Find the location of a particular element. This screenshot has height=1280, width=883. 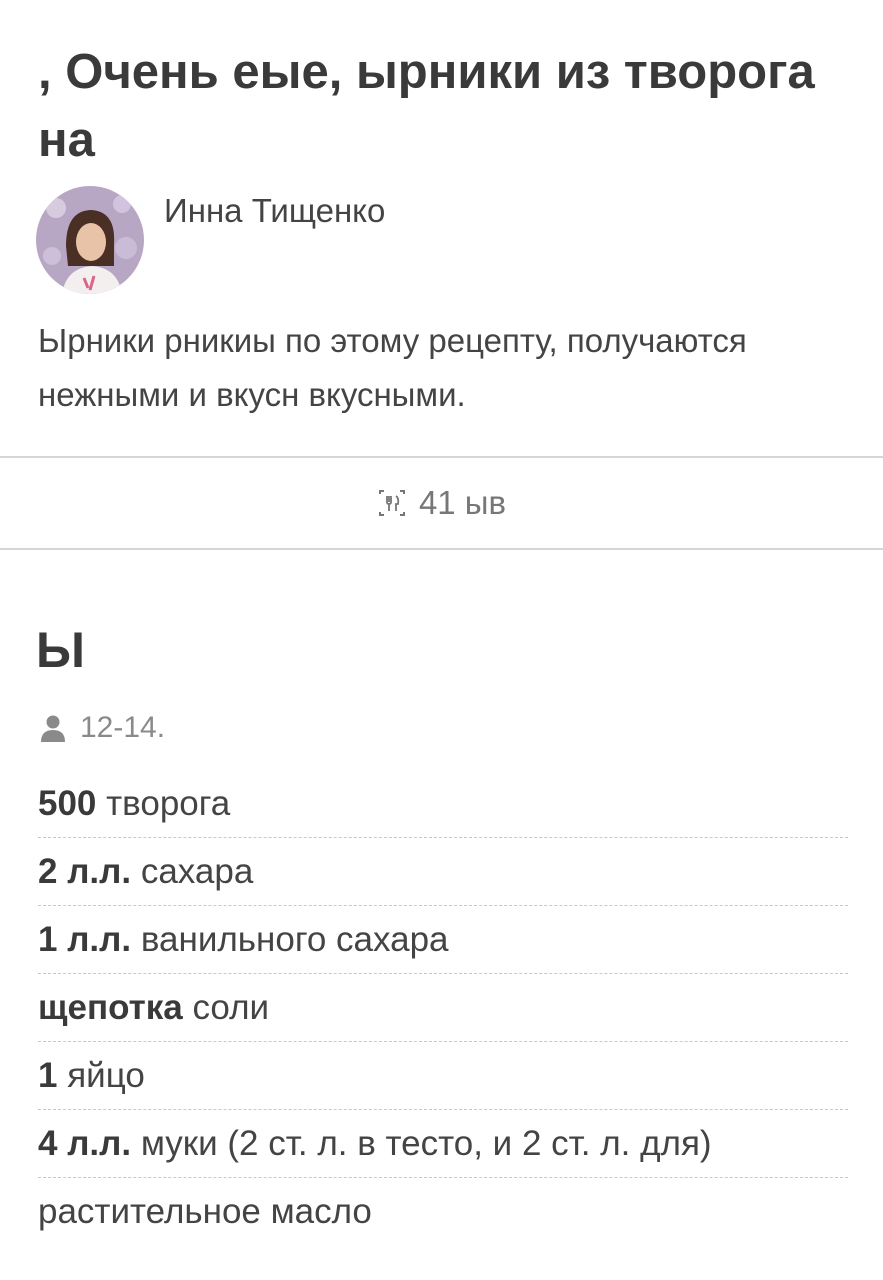

ingredient-quantity: 1 л.л. is located at coordinates (85, 939).